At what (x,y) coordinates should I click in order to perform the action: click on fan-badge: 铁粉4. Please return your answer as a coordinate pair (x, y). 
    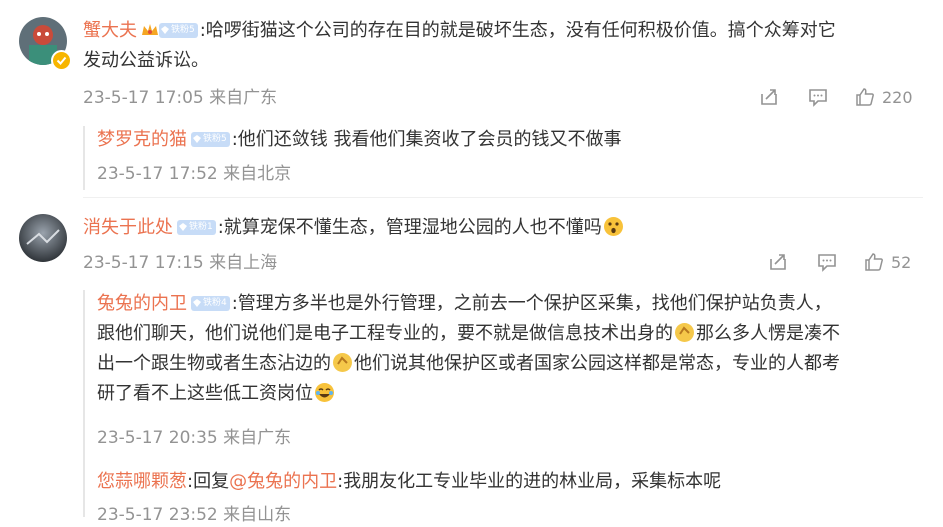
    Looking at the image, I should click on (210, 303).